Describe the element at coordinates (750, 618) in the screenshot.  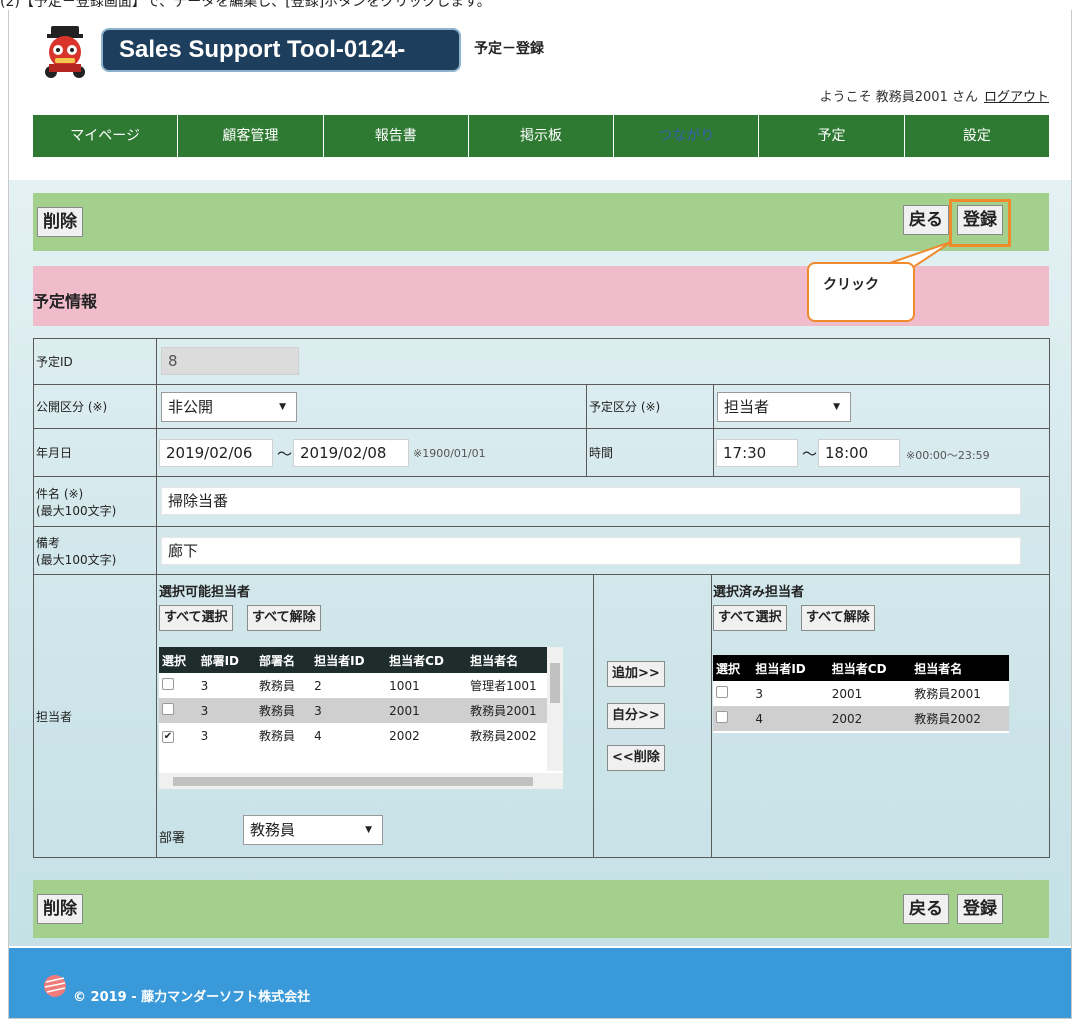
I see `selected-select-all-button: すべて選択` at that location.